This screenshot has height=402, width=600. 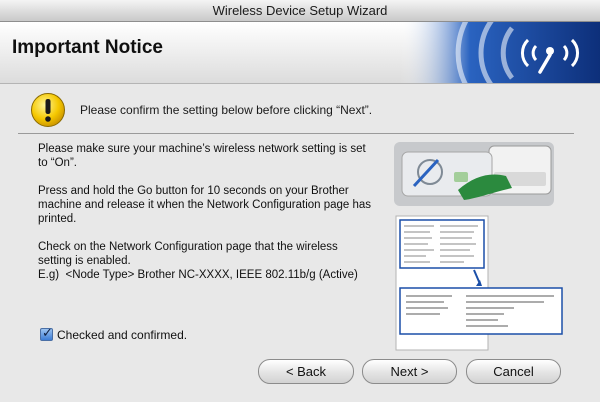 I want to click on back-button: < Back, so click(x=306, y=371).